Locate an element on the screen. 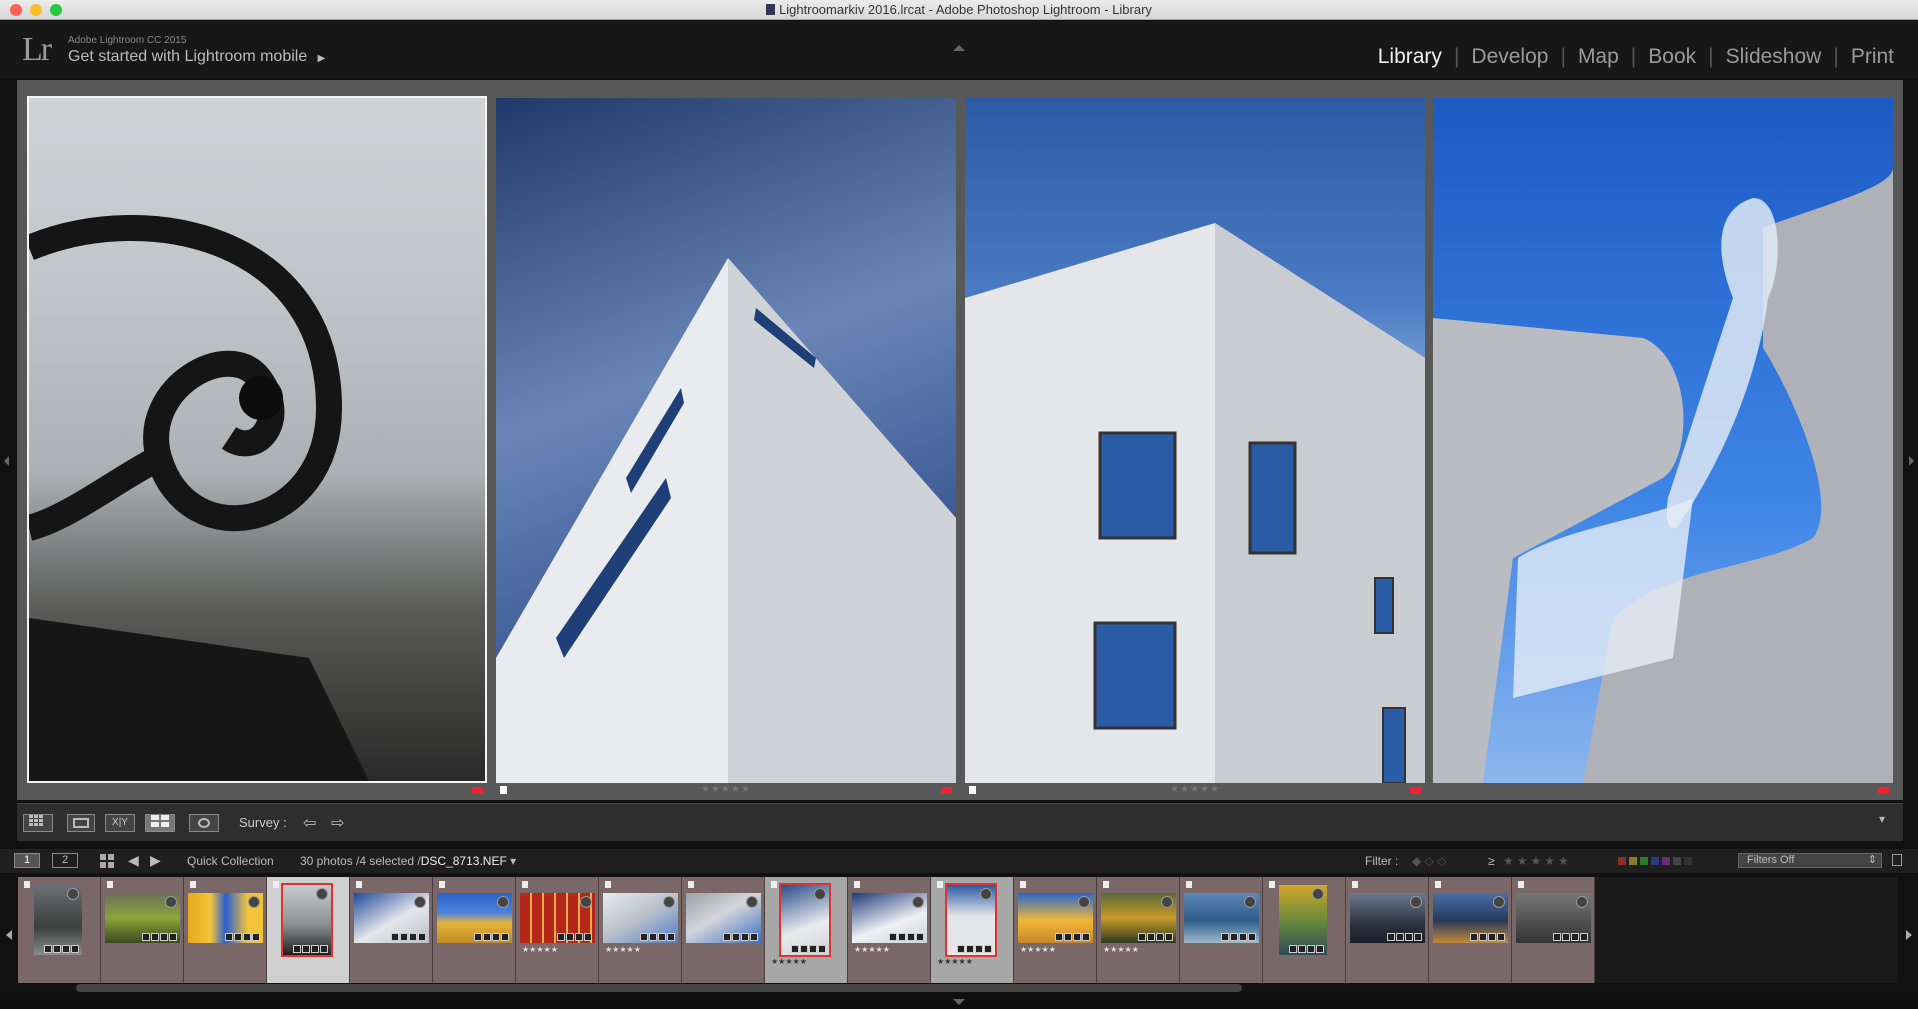 This screenshot has width=1918, height=1009. rating-filter-stars: ★★★★★ is located at coordinates (1537, 861).